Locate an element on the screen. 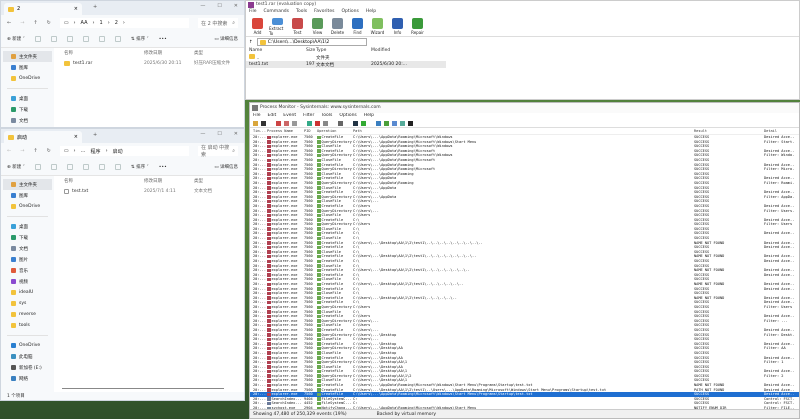 This screenshot has width=800, height=419. column-pid: PID is located at coordinates (310, 131).